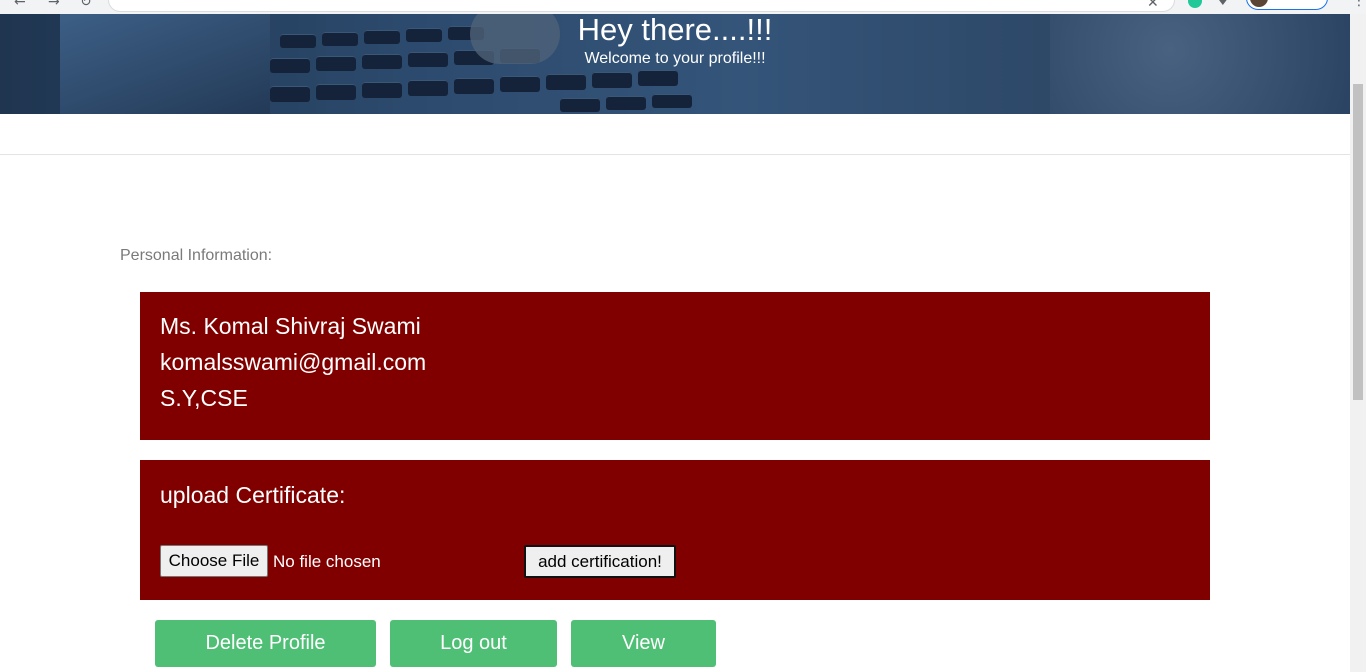 The height and width of the screenshot is (672, 1366). I want to click on reload-icon: ↻, so click(86, 5).